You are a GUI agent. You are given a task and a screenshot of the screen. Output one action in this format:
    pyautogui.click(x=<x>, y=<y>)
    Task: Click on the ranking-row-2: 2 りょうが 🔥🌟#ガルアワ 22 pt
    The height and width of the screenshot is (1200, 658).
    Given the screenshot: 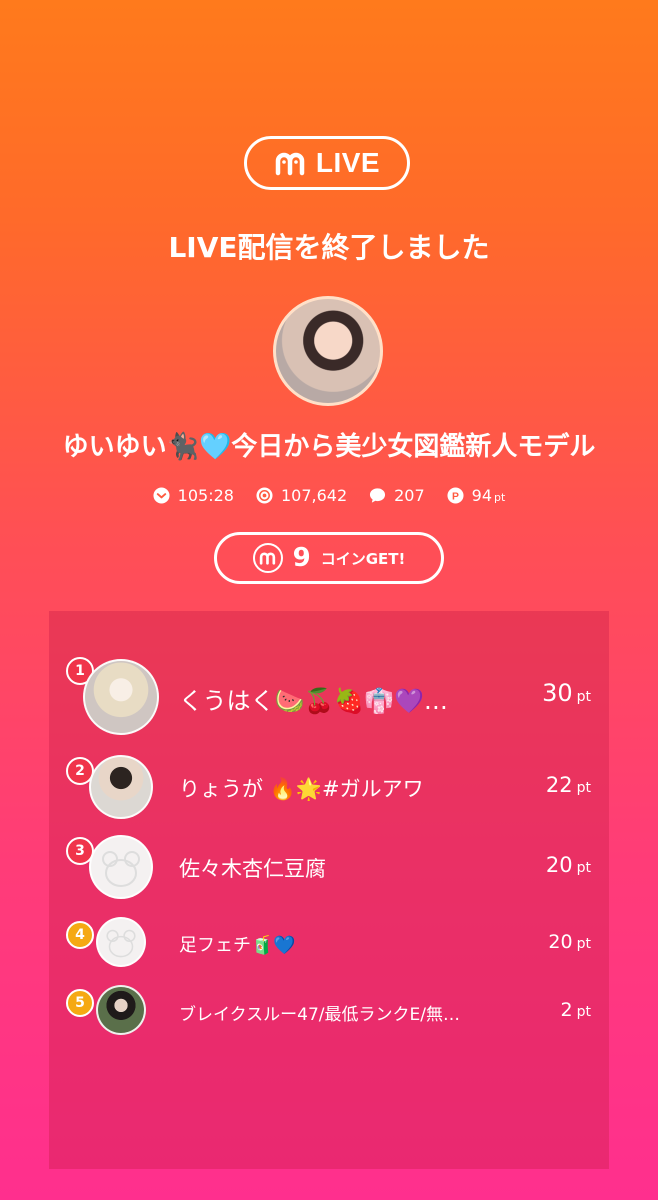 What is the action you would take?
    pyautogui.click(x=329, y=787)
    